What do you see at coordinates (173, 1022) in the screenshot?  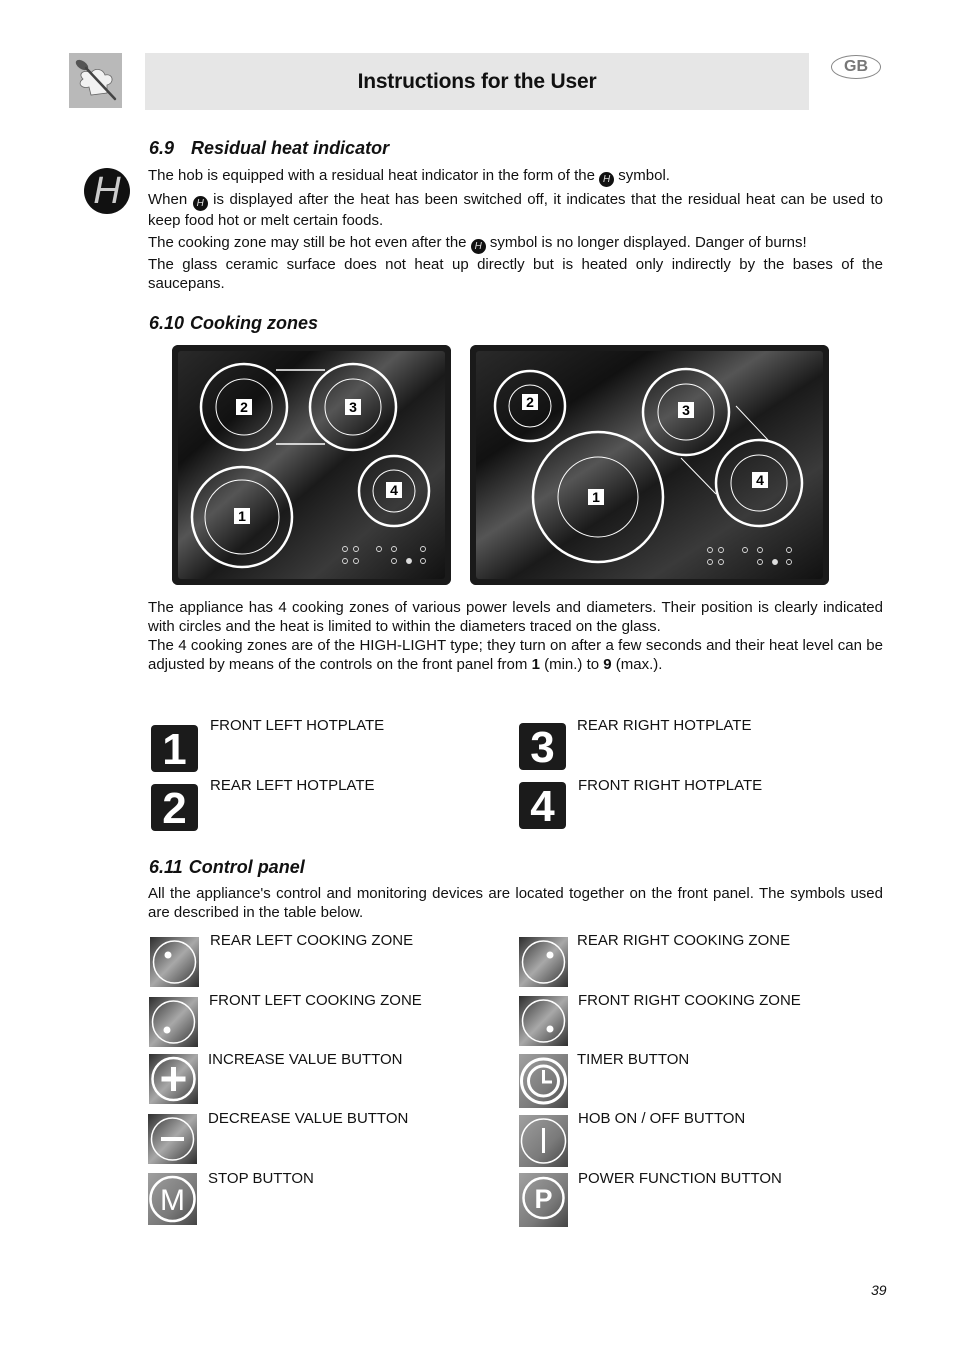 I see `front-left-zone-icon` at bounding box center [173, 1022].